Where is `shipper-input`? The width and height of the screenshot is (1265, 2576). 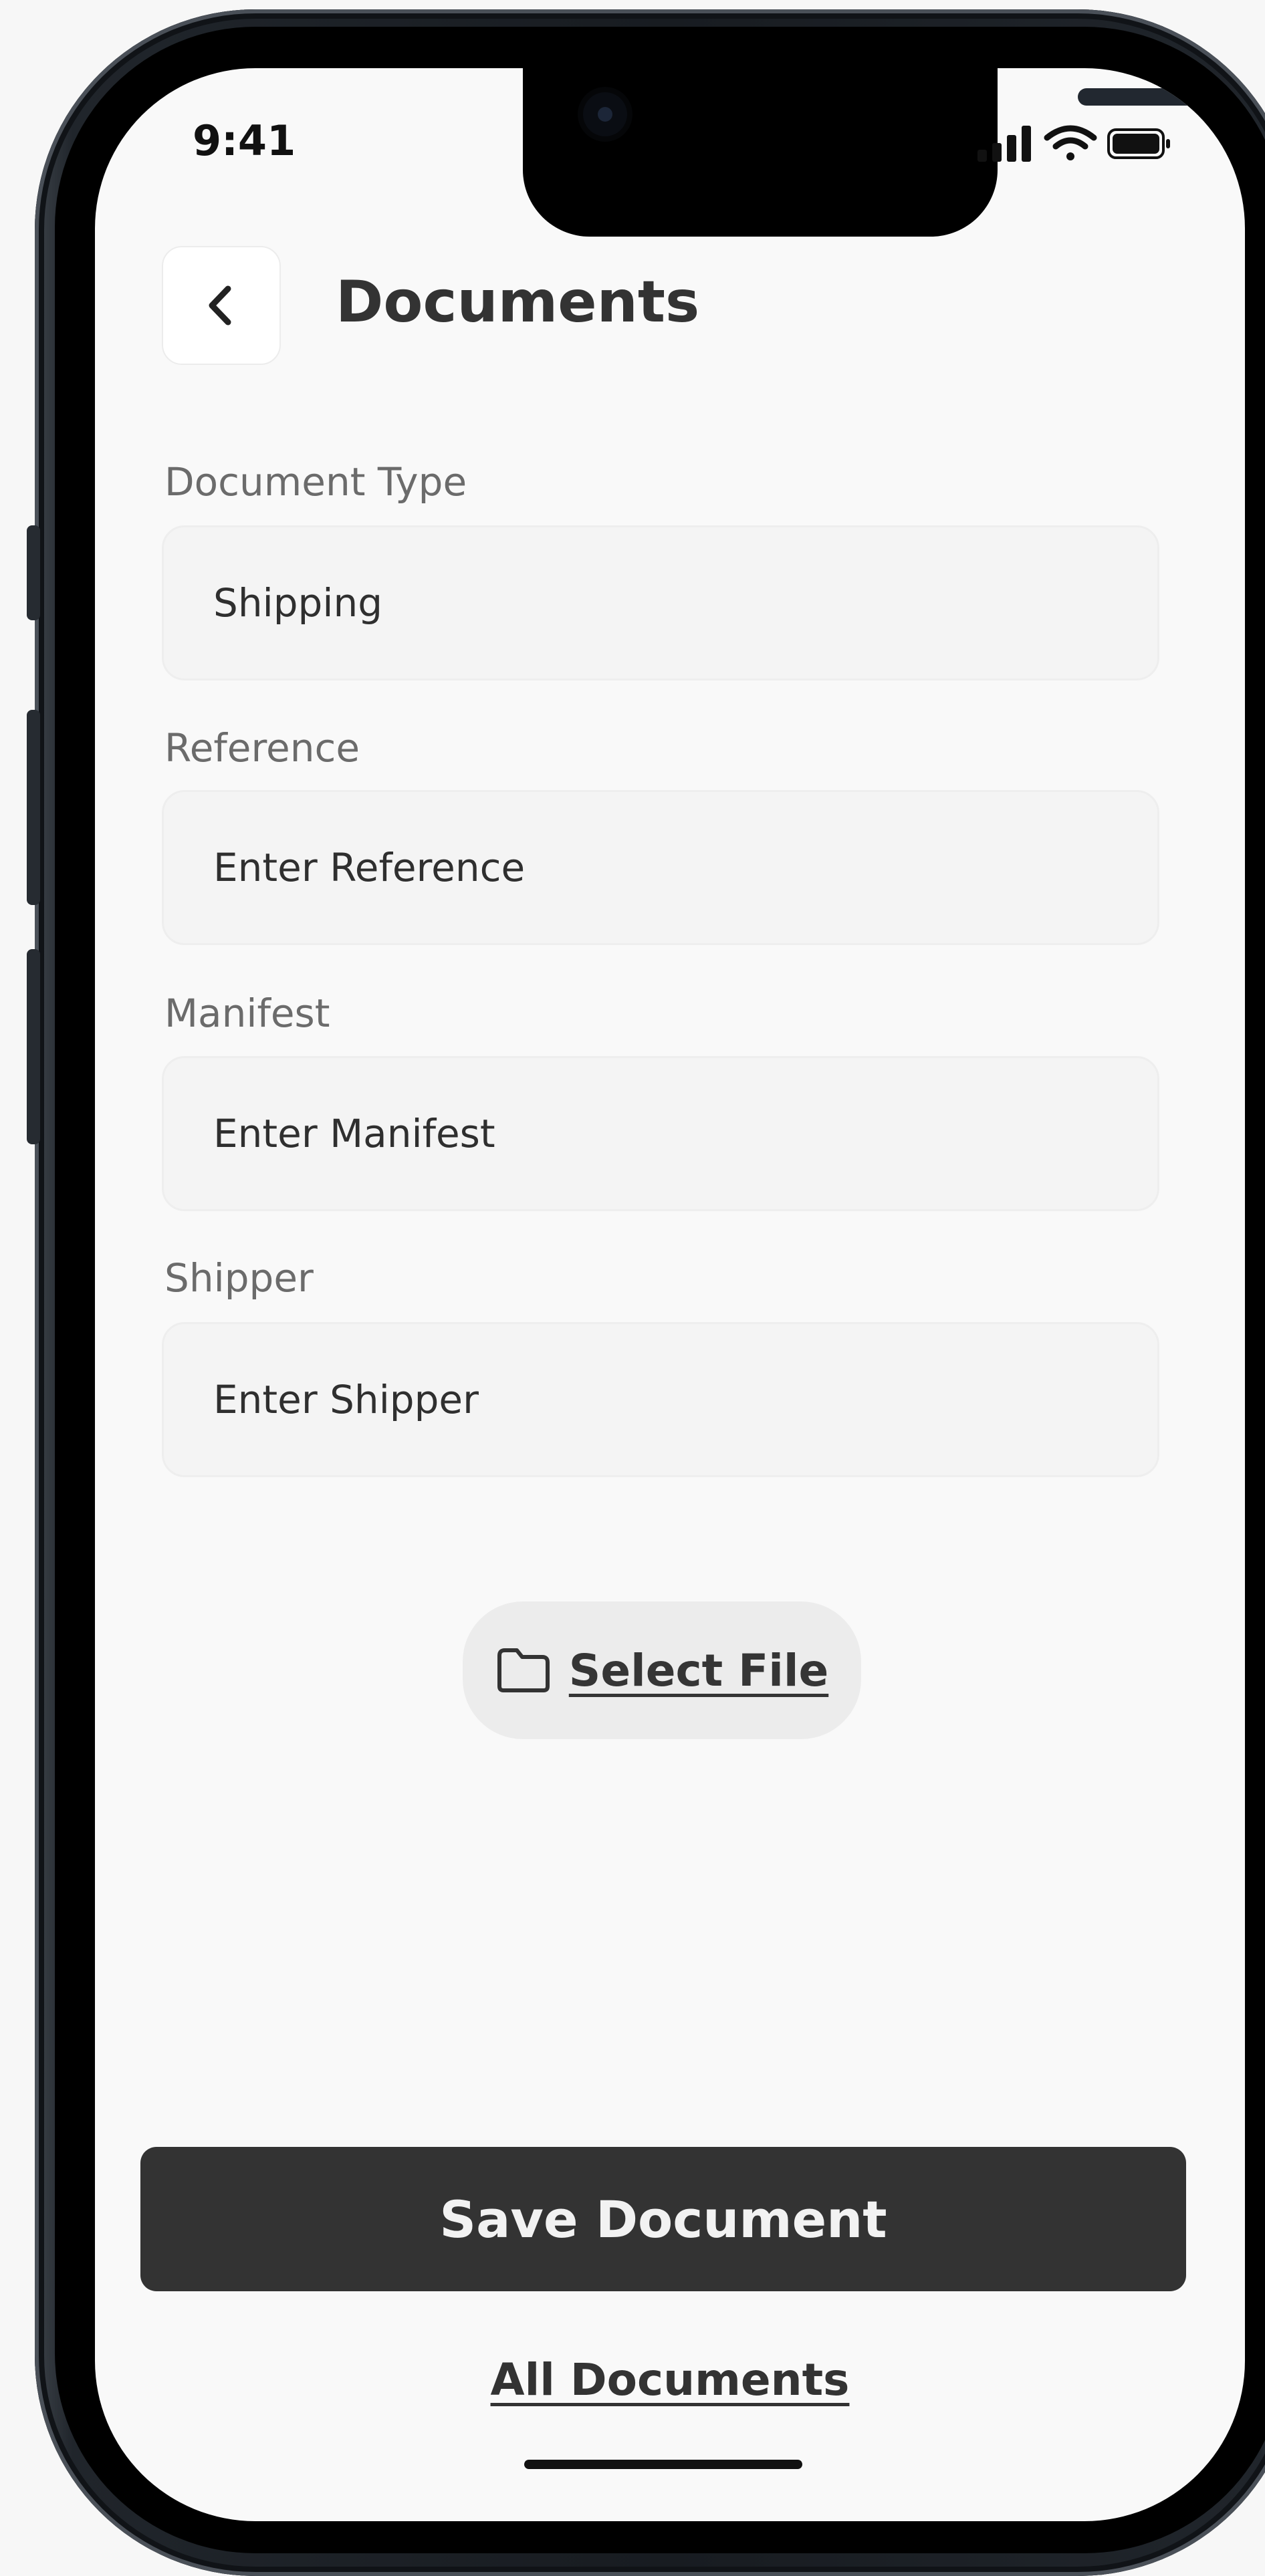 shipper-input is located at coordinates (660, 1399).